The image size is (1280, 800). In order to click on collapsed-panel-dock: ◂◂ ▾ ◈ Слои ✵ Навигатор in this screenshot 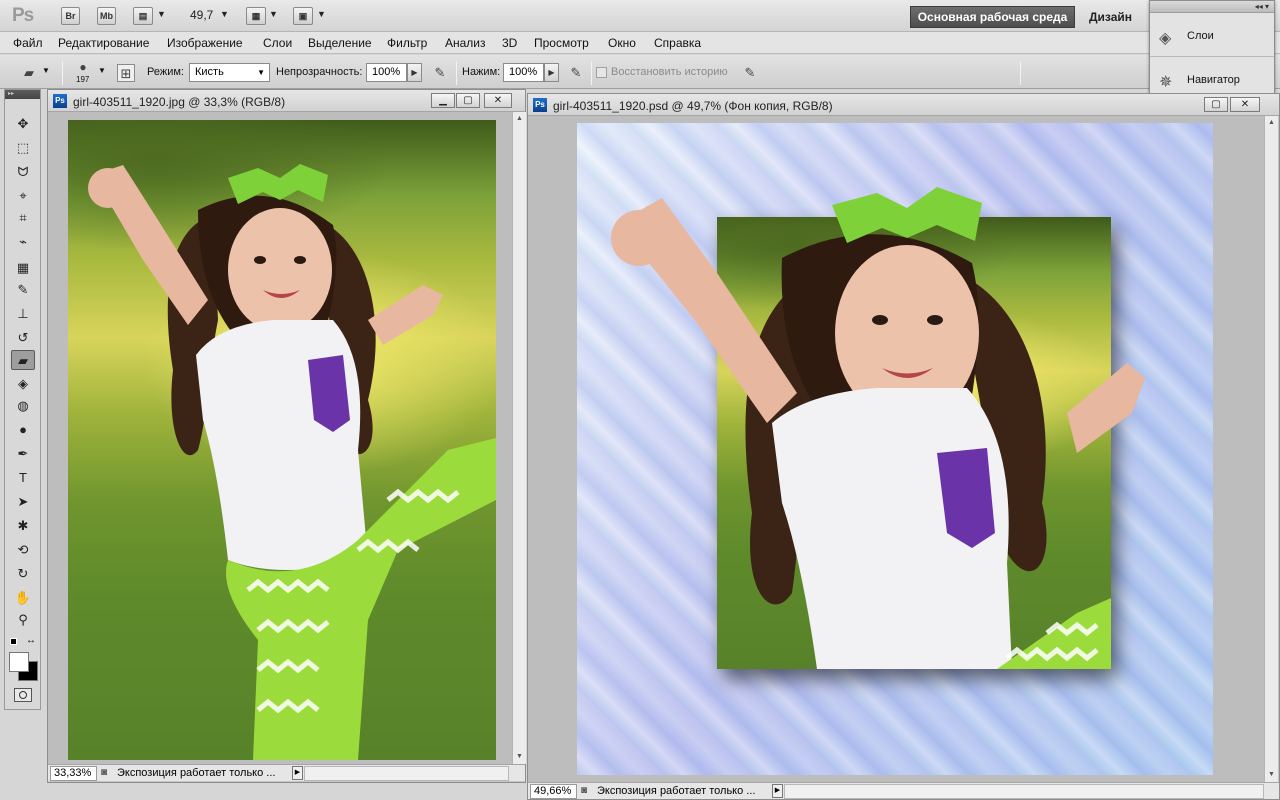, I will do `click(1212, 50)`.